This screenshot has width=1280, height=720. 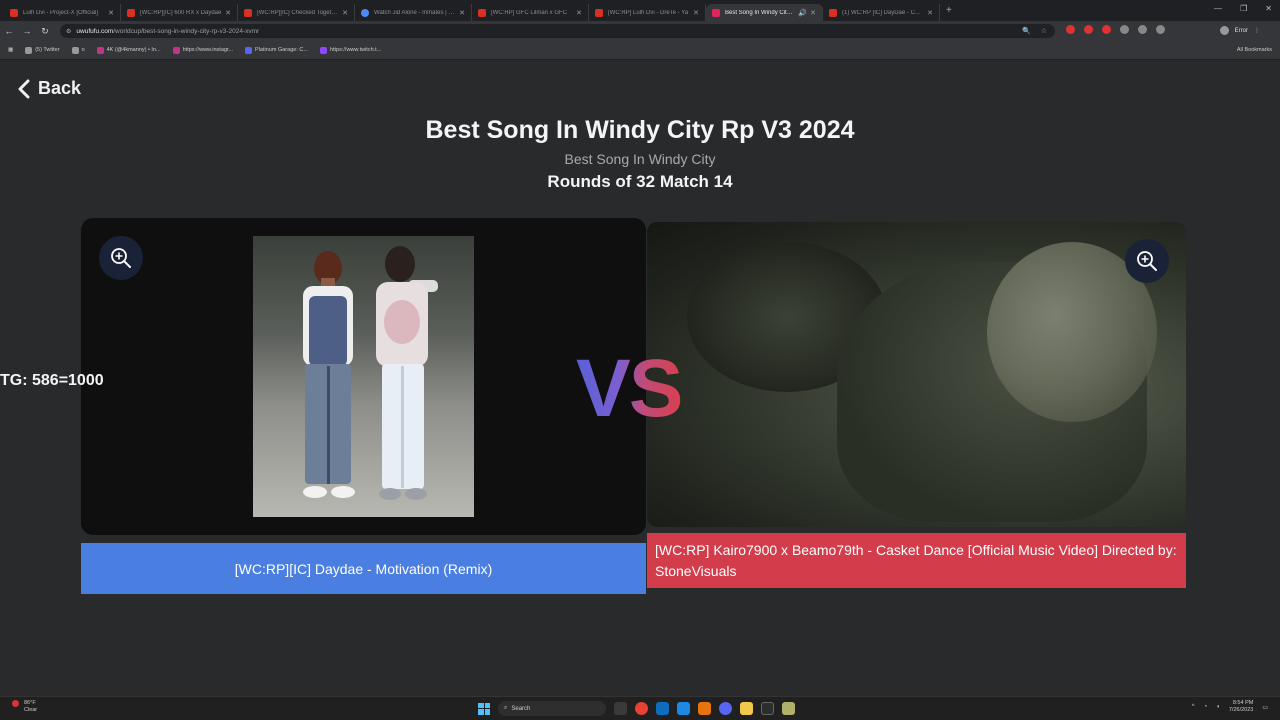 I want to click on system-tray: ^ ◔ ◖ 8:54 PM 7/26/2023 ▭, so click(x=1230, y=707).